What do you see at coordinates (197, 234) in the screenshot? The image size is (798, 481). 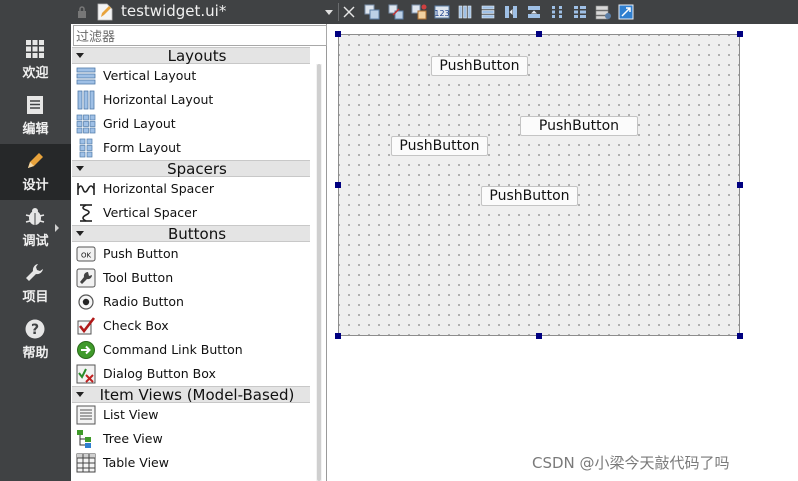 I see `category-label: Buttons` at bounding box center [197, 234].